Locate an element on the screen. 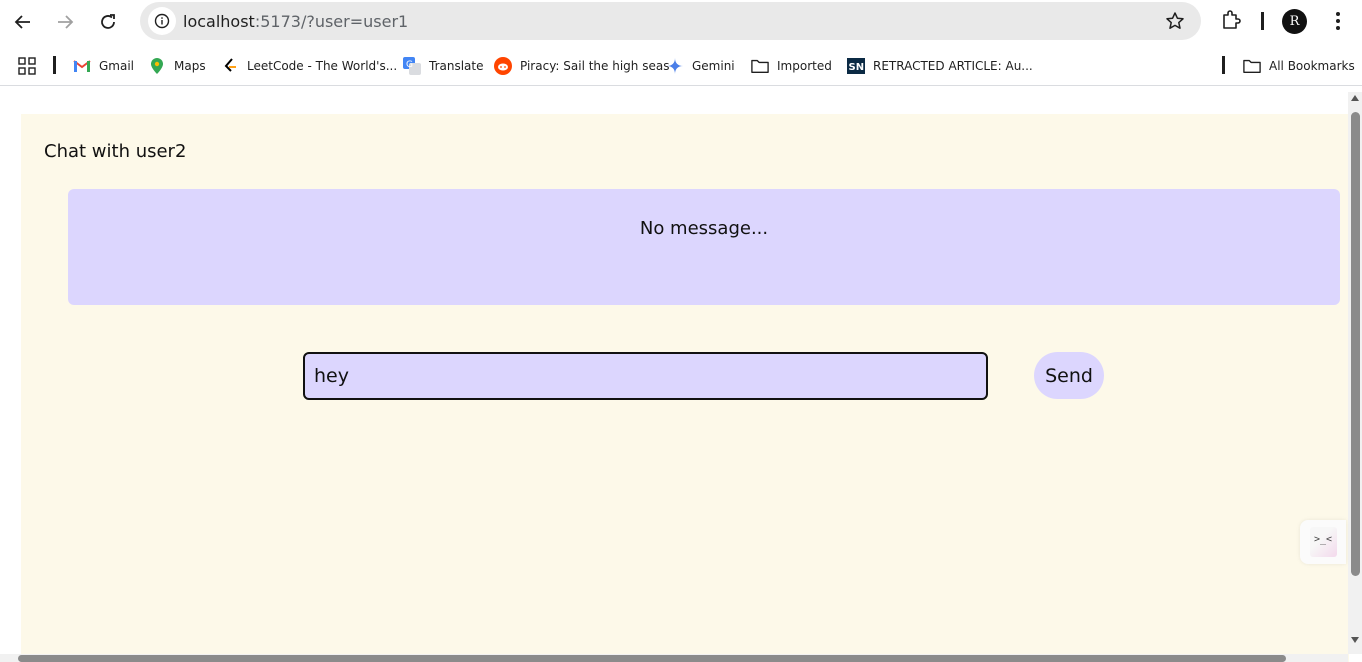  widget-glyph: >_< is located at coordinates (1323, 539).